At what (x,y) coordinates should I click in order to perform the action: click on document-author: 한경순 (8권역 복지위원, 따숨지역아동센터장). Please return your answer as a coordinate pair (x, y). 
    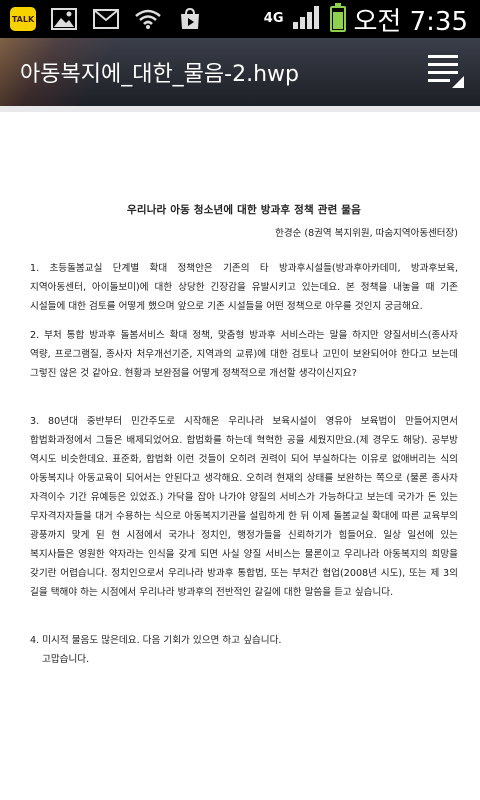
    Looking at the image, I should click on (366, 233).